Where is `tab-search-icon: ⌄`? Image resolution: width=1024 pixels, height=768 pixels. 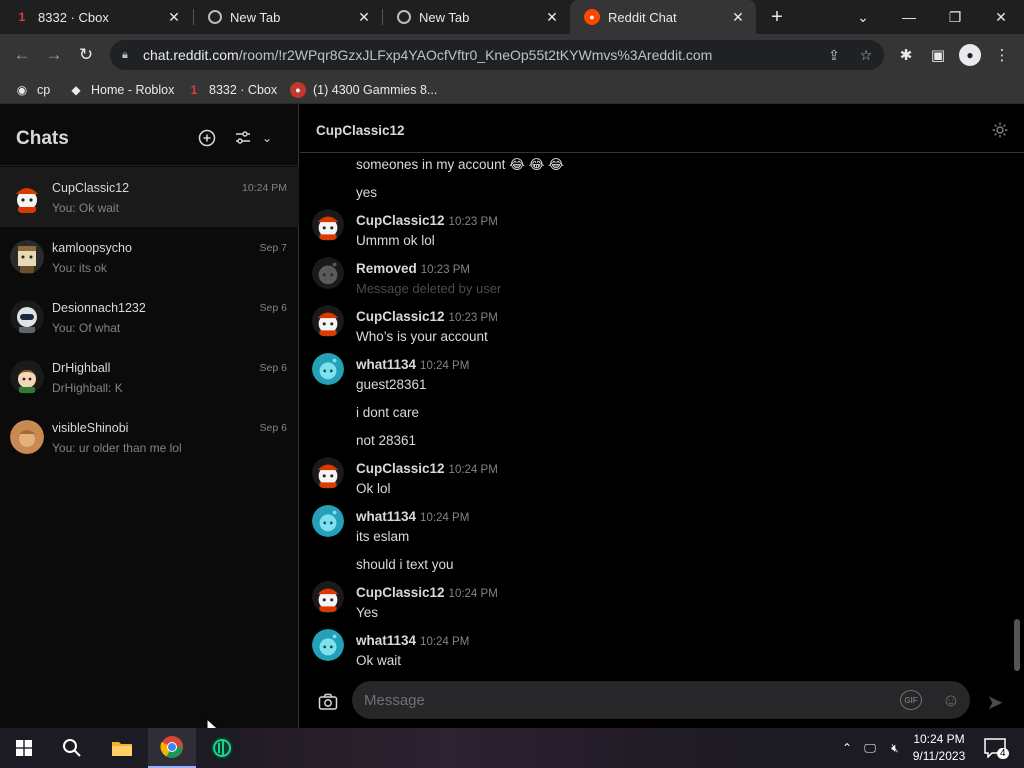
tab-search-icon: ⌄ is located at coordinates (863, 17).